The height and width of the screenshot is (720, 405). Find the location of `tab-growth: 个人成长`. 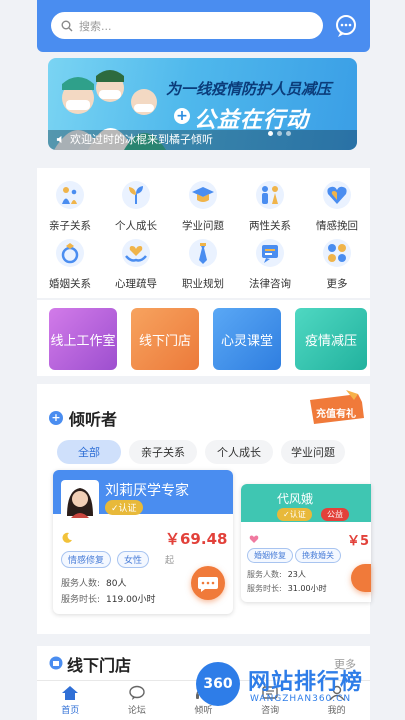

tab-growth: 个人成长 is located at coordinates (239, 452).